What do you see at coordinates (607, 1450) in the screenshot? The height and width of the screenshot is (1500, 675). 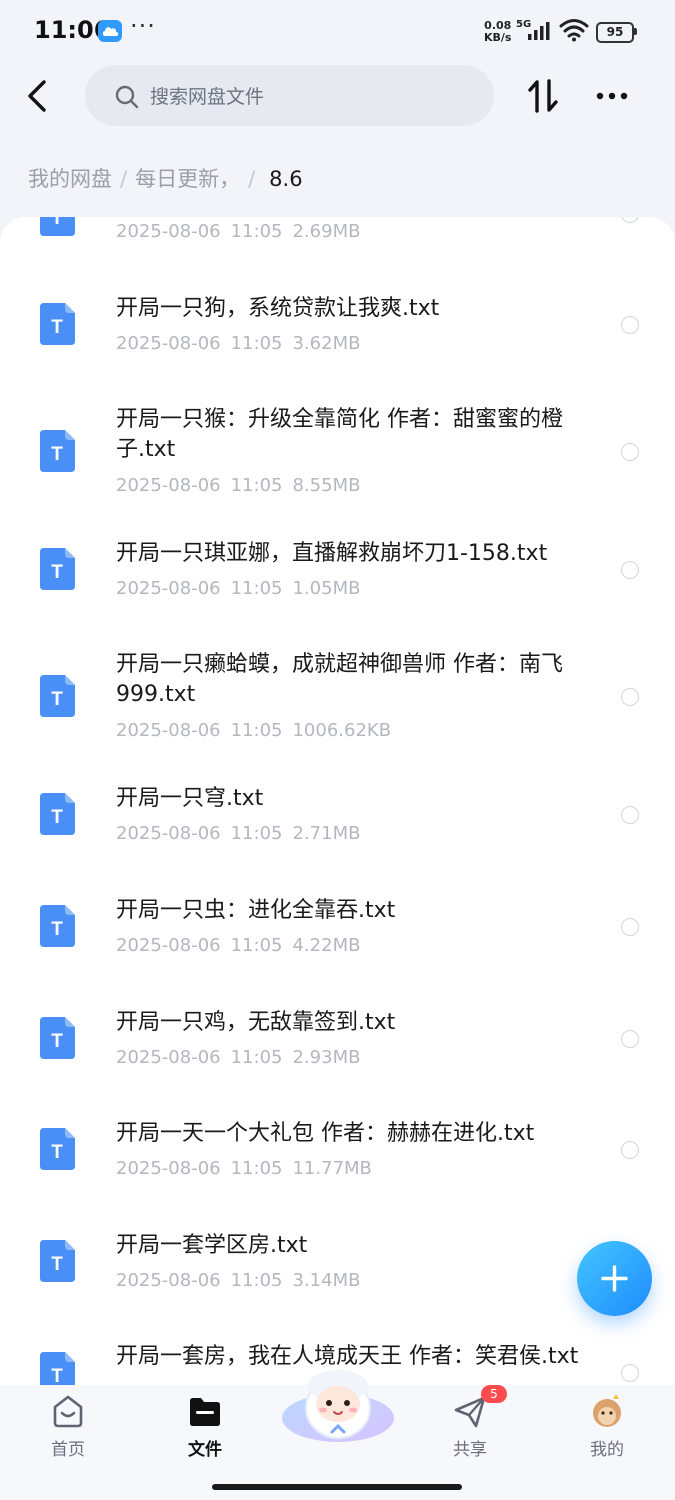 I see `nav-label: 我的` at bounding box center [607, 1450].